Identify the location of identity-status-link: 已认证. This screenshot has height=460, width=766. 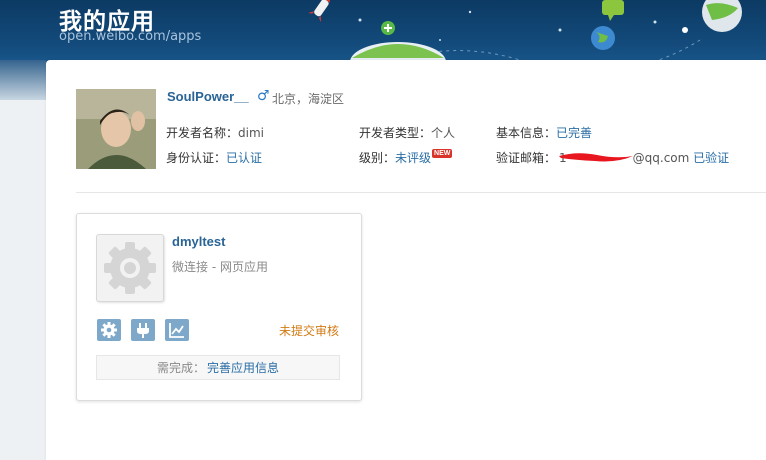
(244, 158).